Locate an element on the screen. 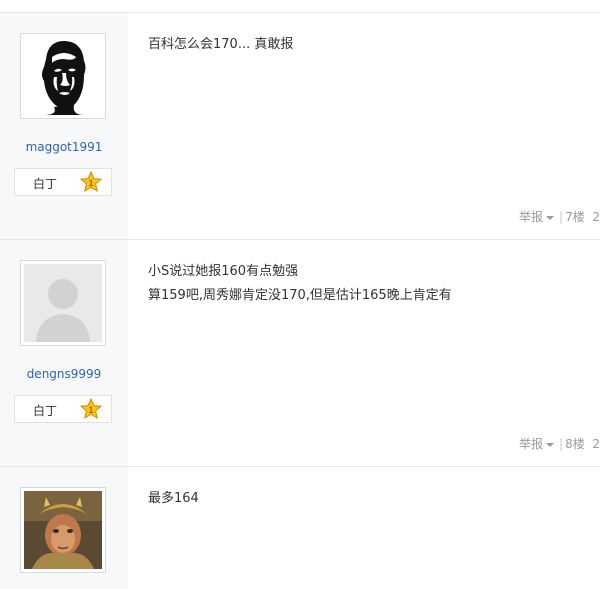 This screenshot has height=589, width=600. bald-man-sketch-avatar-icon is located at coordinates (63, 76).